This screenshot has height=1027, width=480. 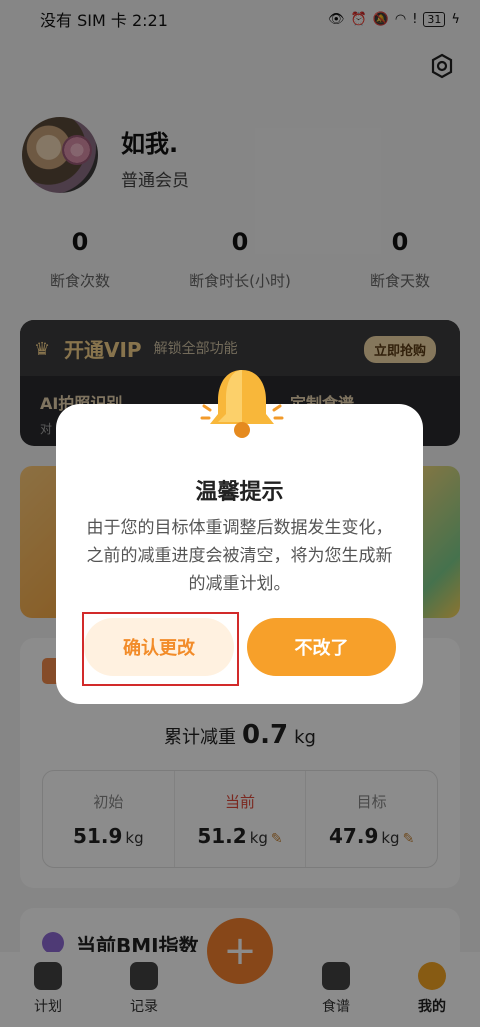 What do you see at coordinates (239, 492) in the screenshot?
I see `dialog-title: 温馨提示` at bounding box center [239, 492].